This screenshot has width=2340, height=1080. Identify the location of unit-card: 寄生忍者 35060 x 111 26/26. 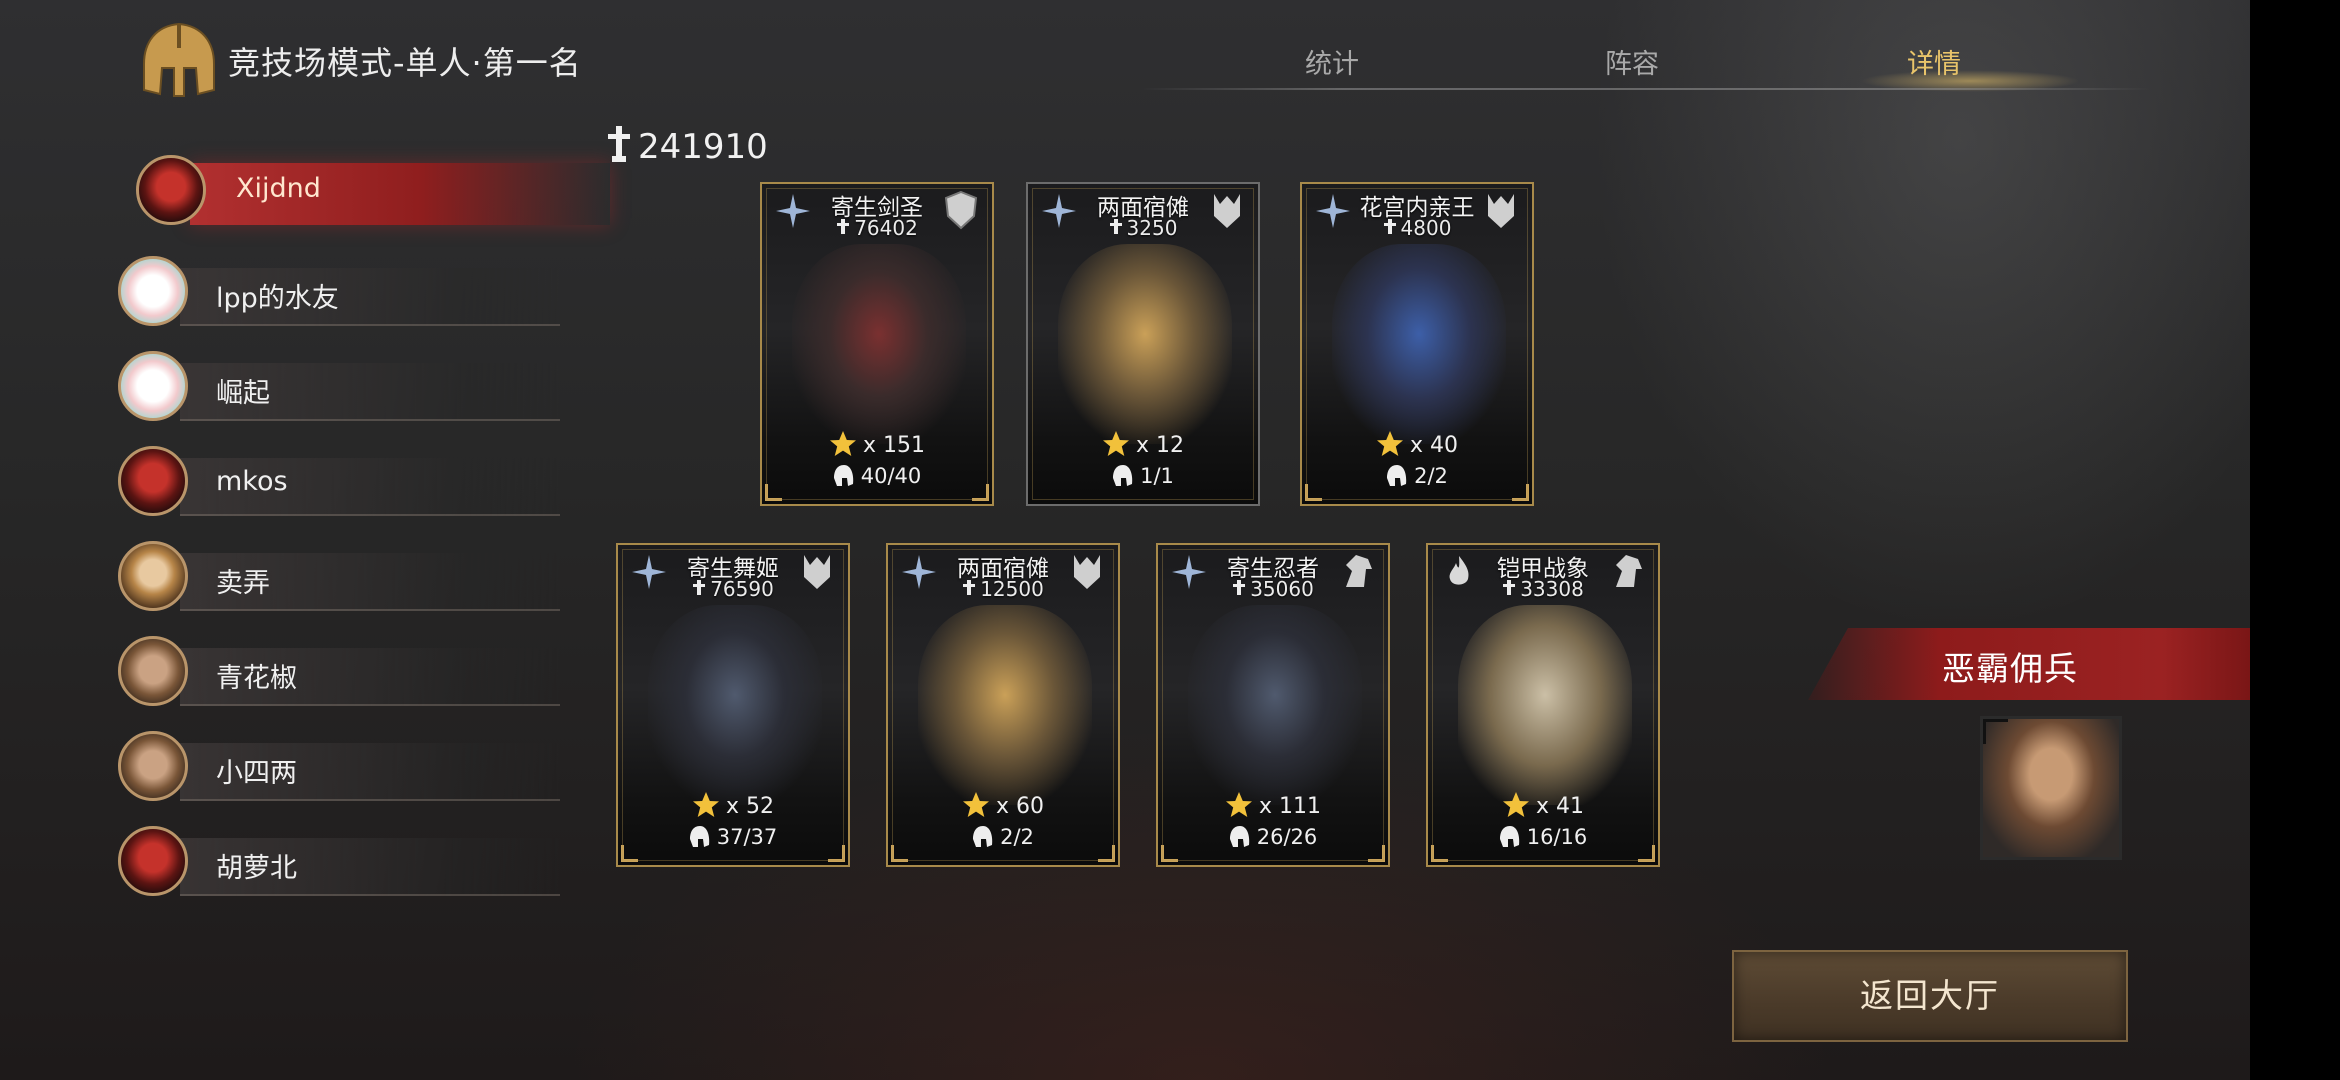
(1273, 705).